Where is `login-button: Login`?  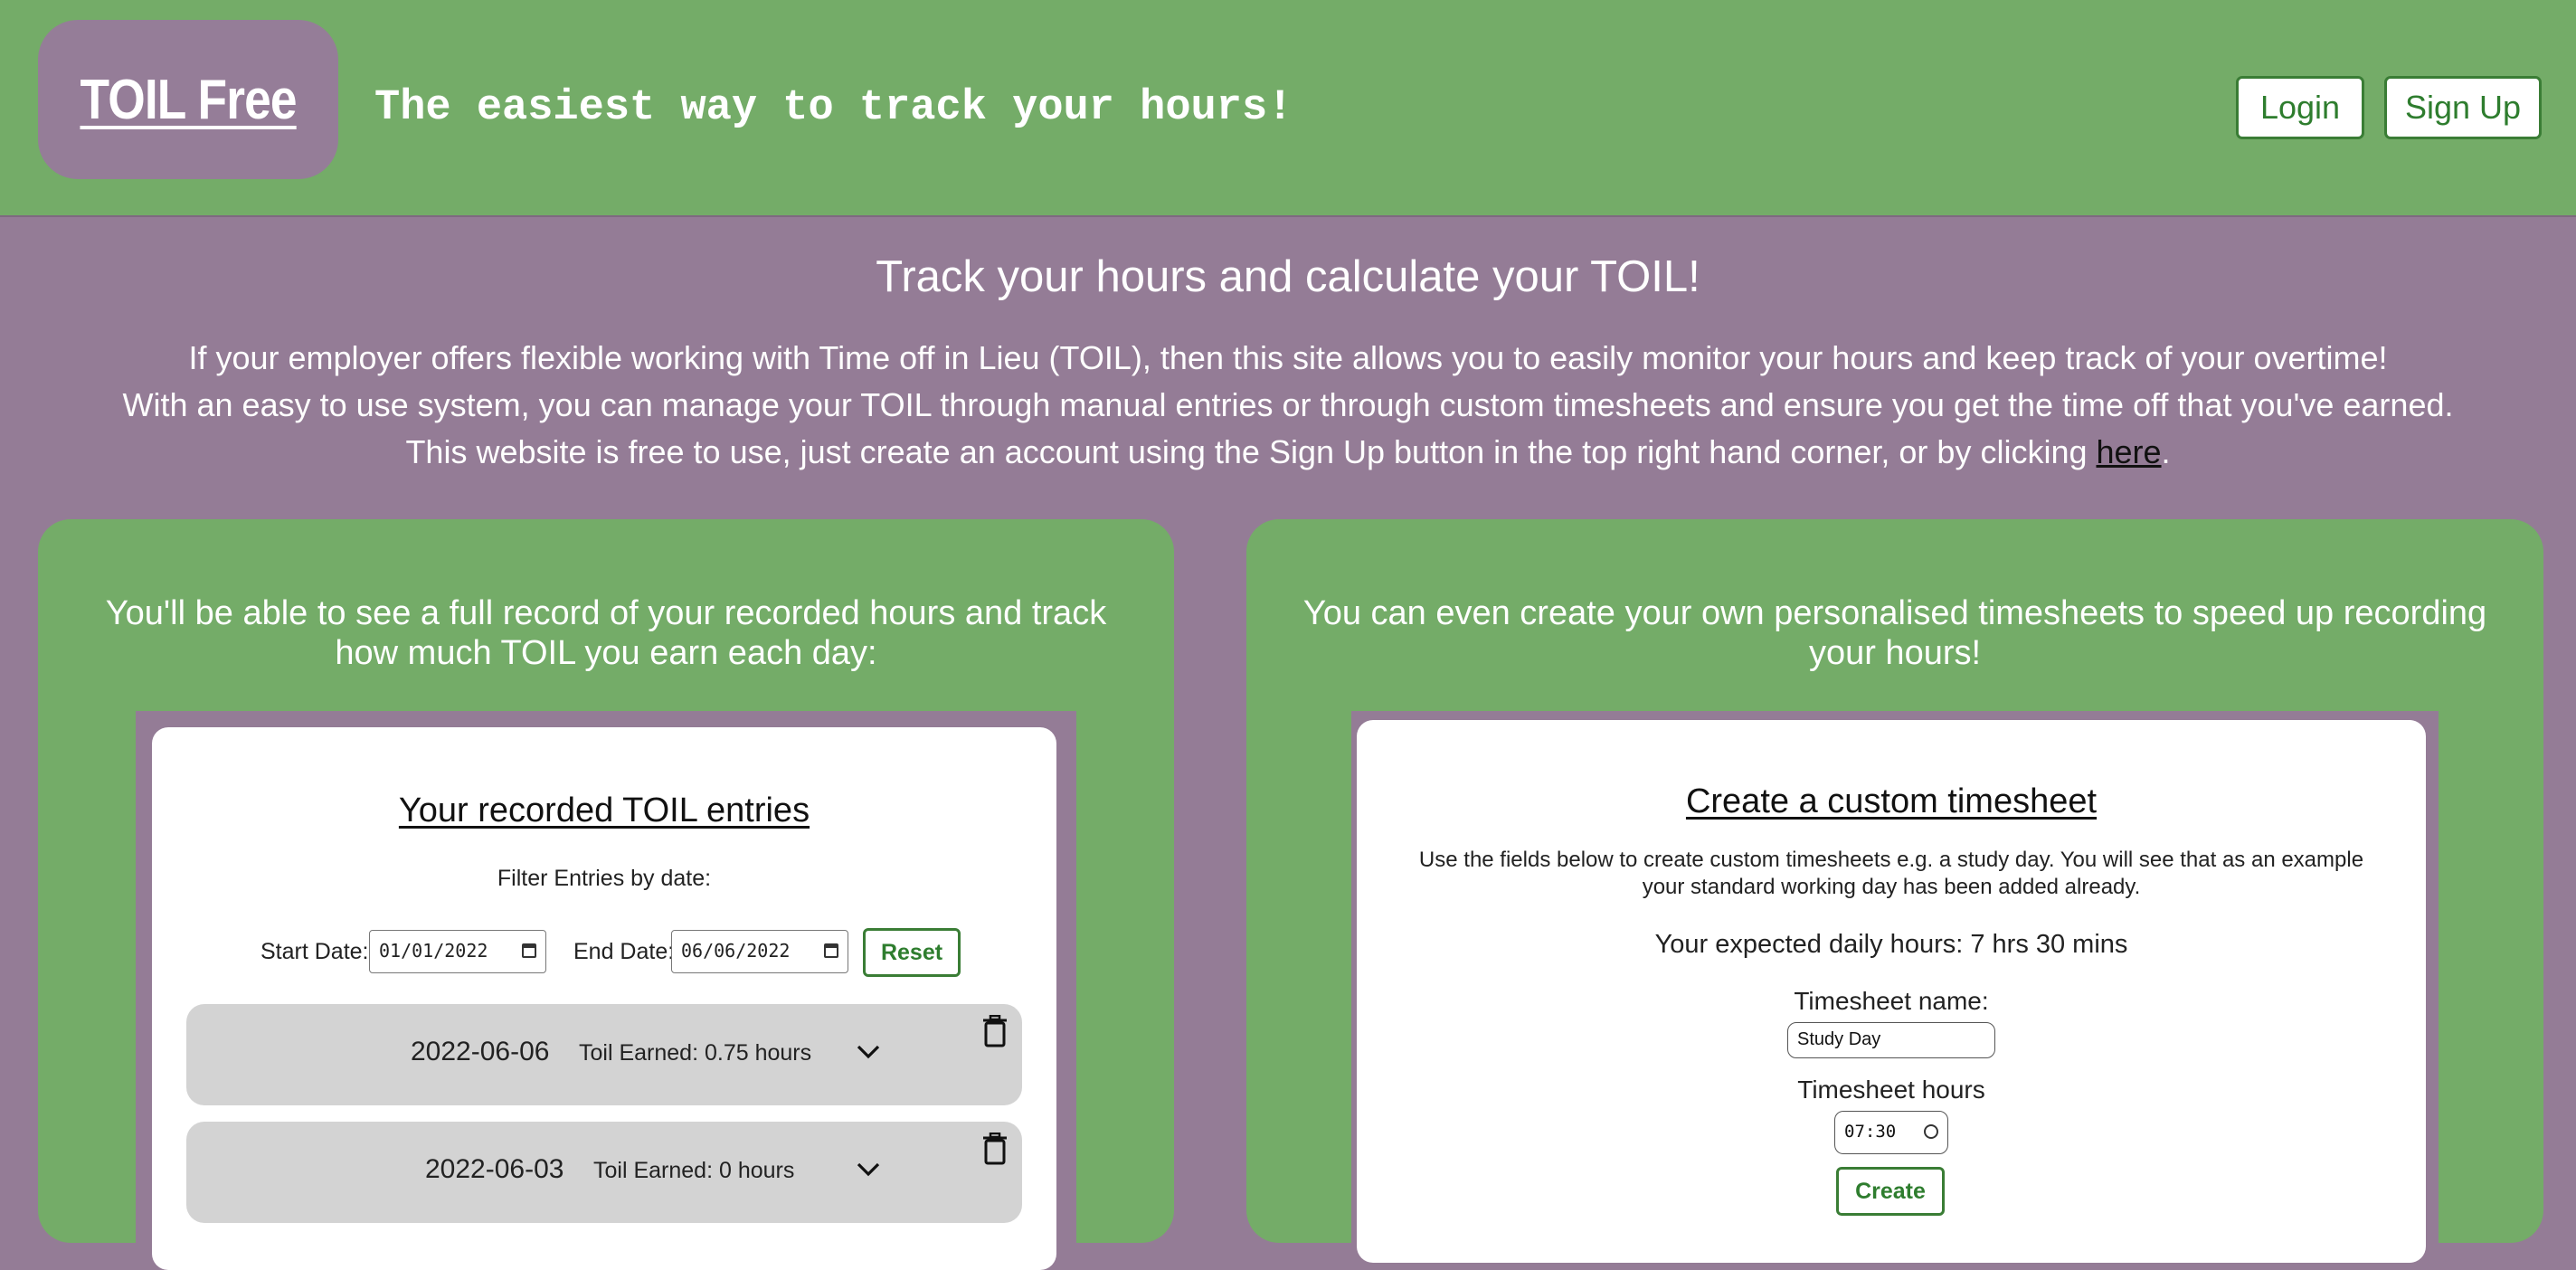 login-button: Login is located at coordinates (2300, 107).